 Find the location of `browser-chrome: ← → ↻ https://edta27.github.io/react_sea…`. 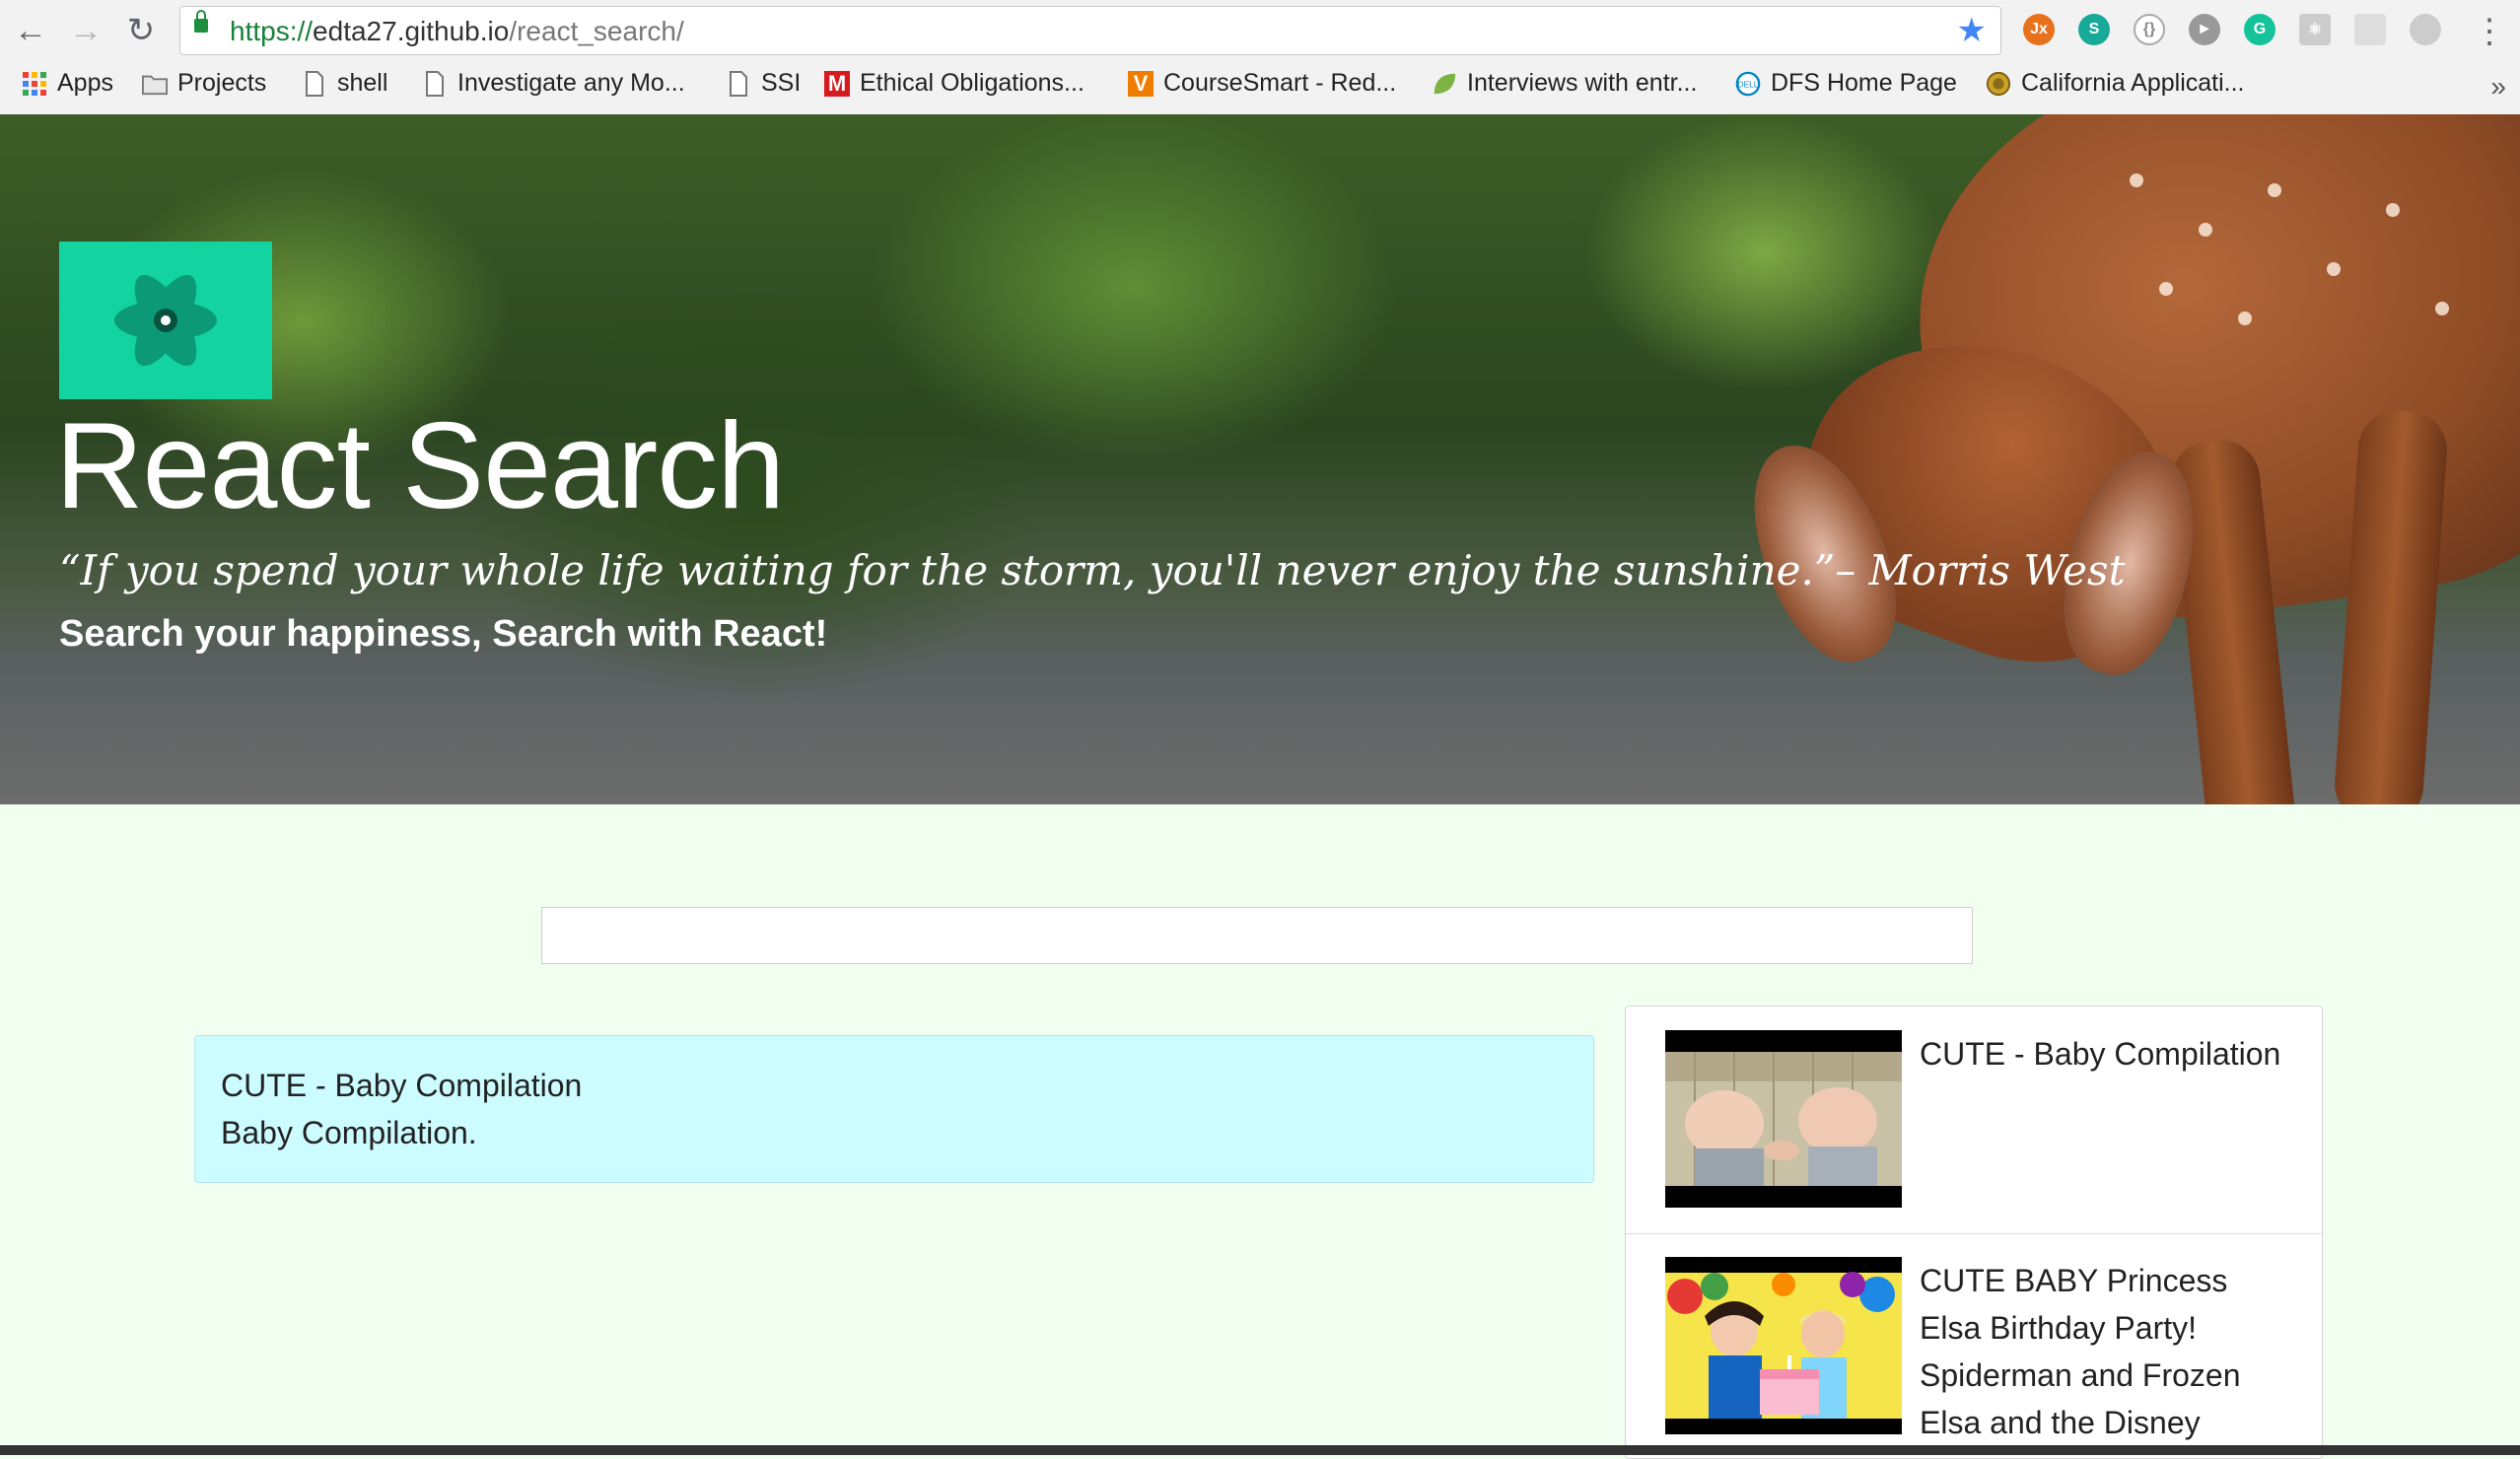

browser-chrome: ← → ↻ https://edta27.github.io/react_sea… is located at coordinates (1260, 57).